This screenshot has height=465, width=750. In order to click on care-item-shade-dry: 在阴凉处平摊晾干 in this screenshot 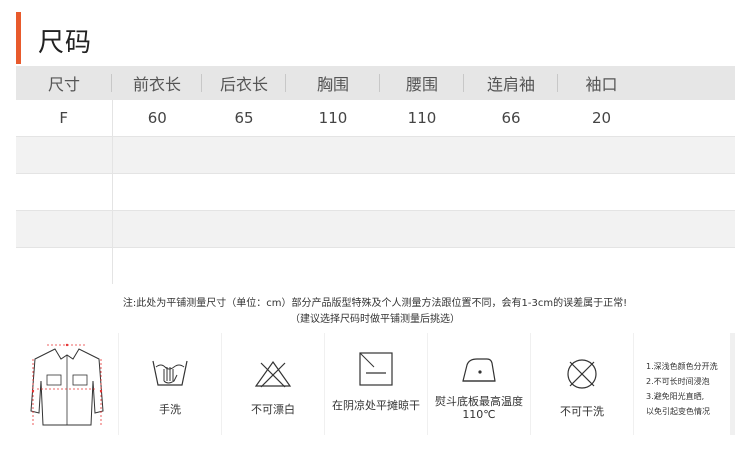, I will do `click(376, 384)`.